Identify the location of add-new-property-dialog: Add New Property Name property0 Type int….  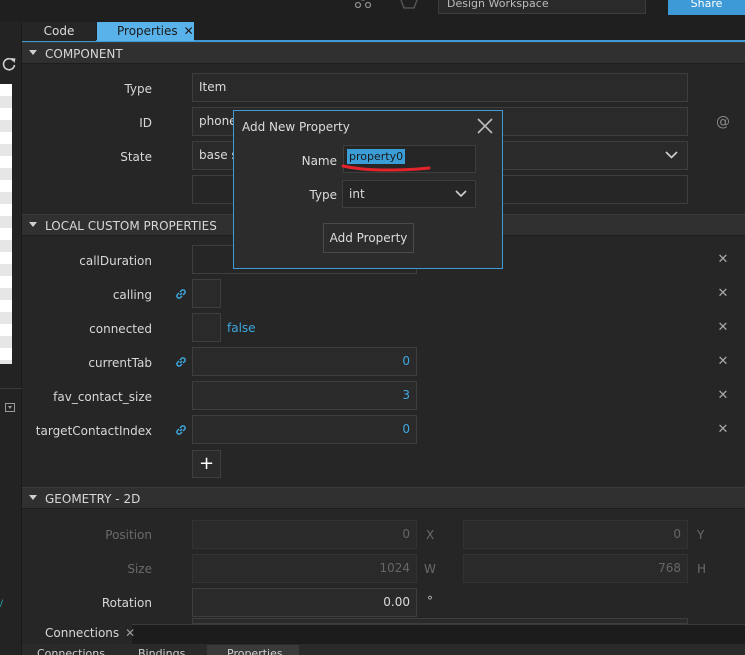
(368, 189).